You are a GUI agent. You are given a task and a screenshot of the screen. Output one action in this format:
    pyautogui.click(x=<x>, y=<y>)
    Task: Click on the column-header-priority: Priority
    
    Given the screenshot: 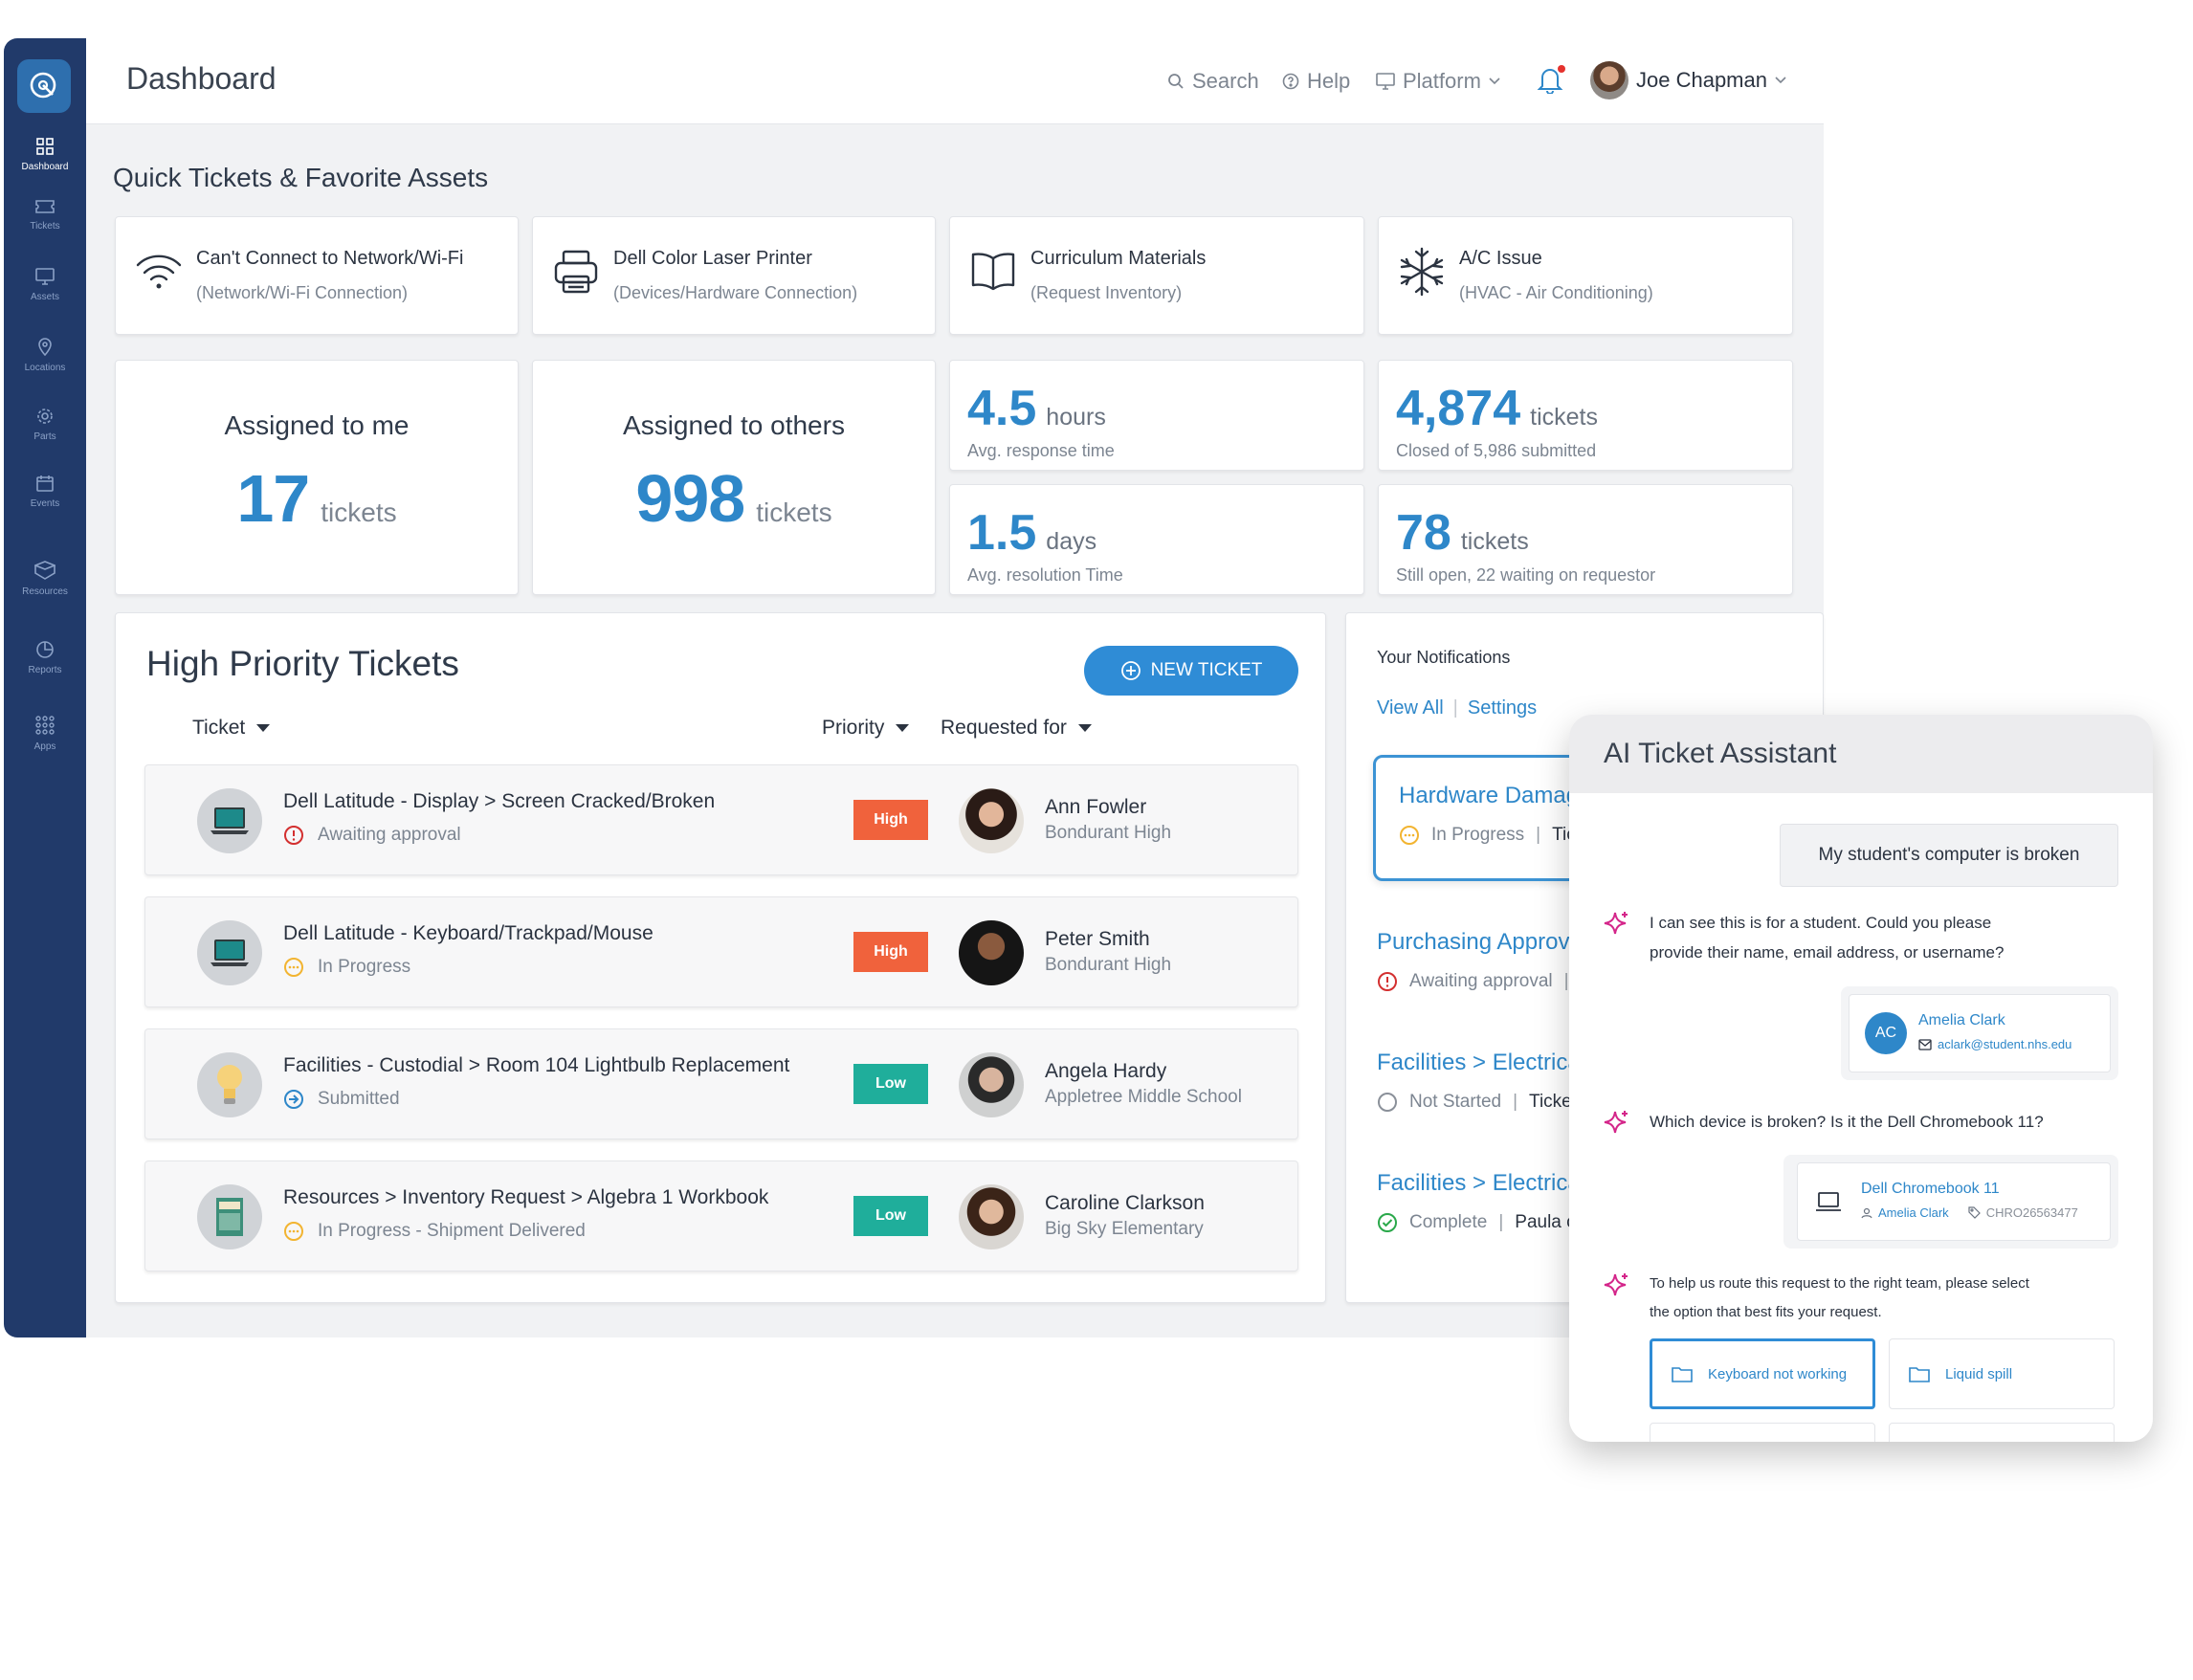 What is the action you would take?
    pyautogui.click(x=866, y=729)
    